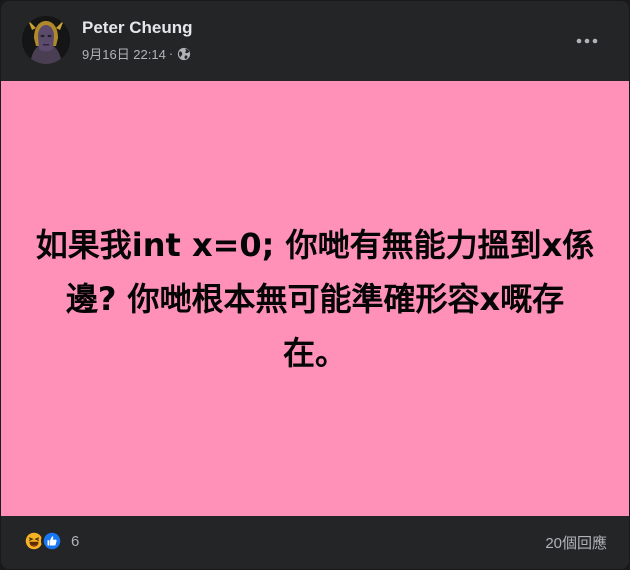 The width and height of the screenshot is (630, 570). What do you see at coordinates (315, 41) in the screenshot?
I see `post-header: Peter Cheung 9月16日 22:14 ·` at bounding box center [315, 41].